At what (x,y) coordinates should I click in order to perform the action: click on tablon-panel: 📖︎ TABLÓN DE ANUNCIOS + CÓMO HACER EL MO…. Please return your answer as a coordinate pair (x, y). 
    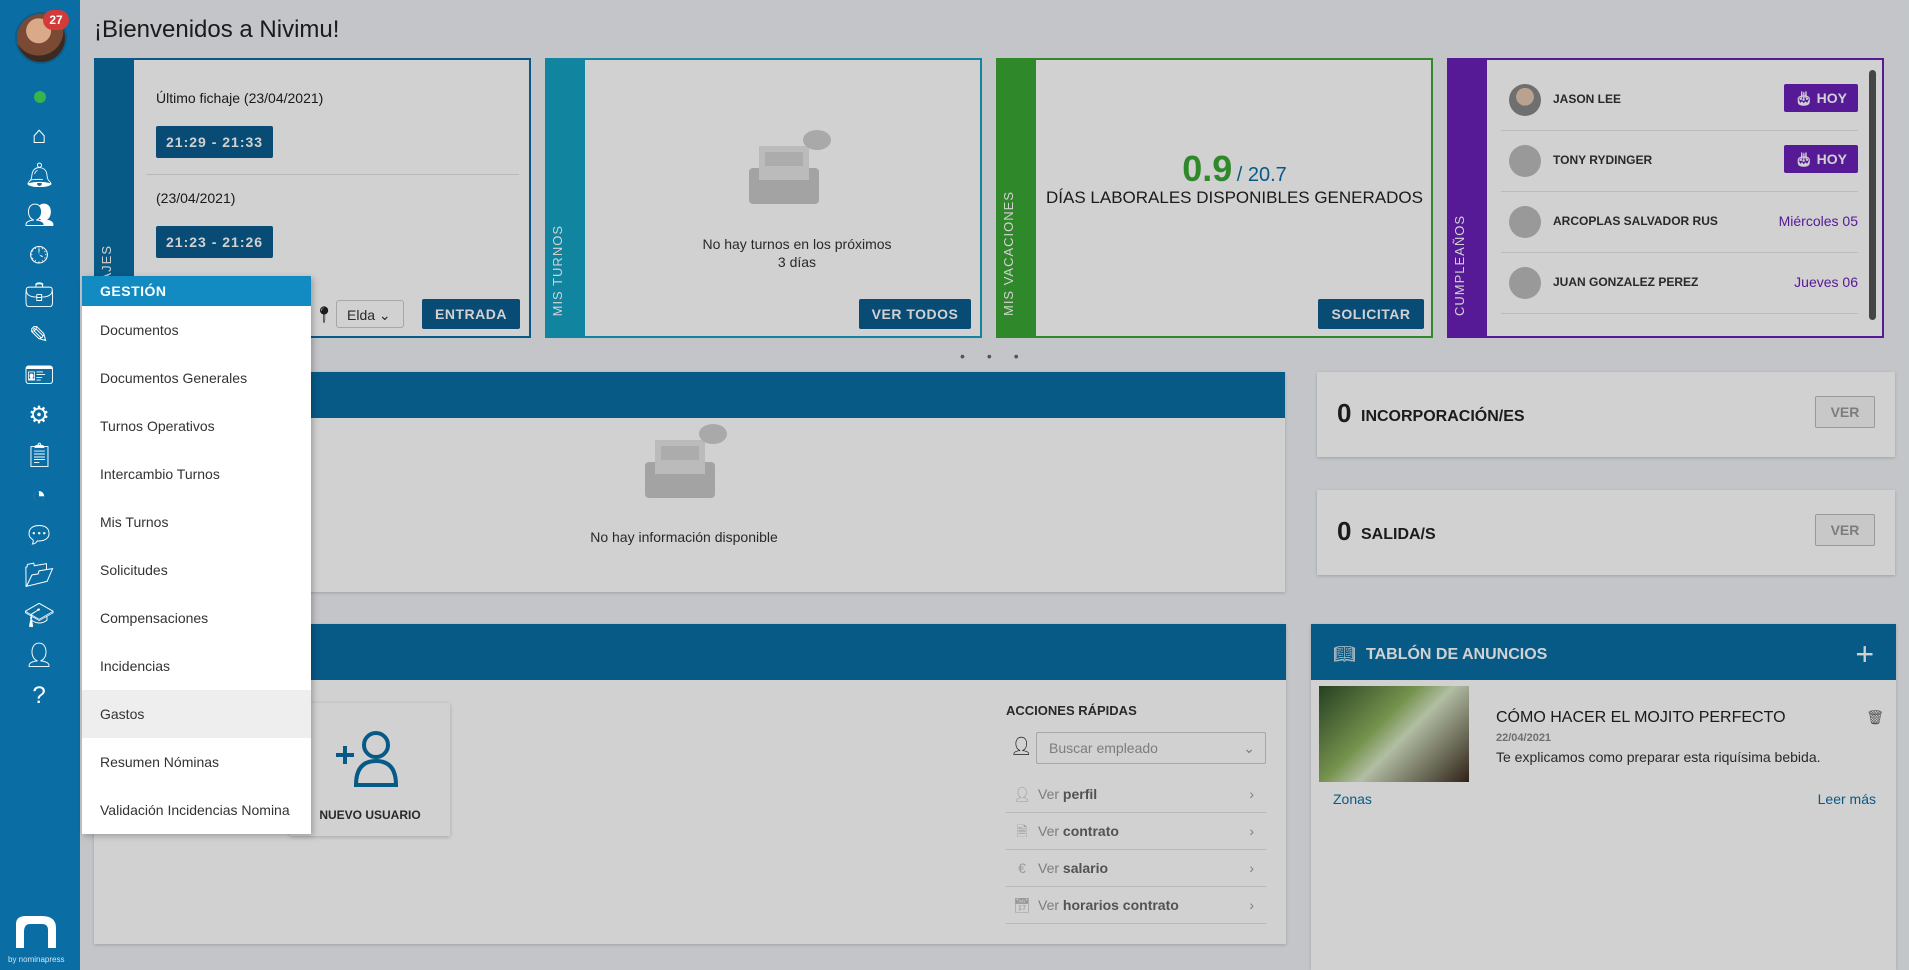
    Looking at the image, I should click on (1603, 797).